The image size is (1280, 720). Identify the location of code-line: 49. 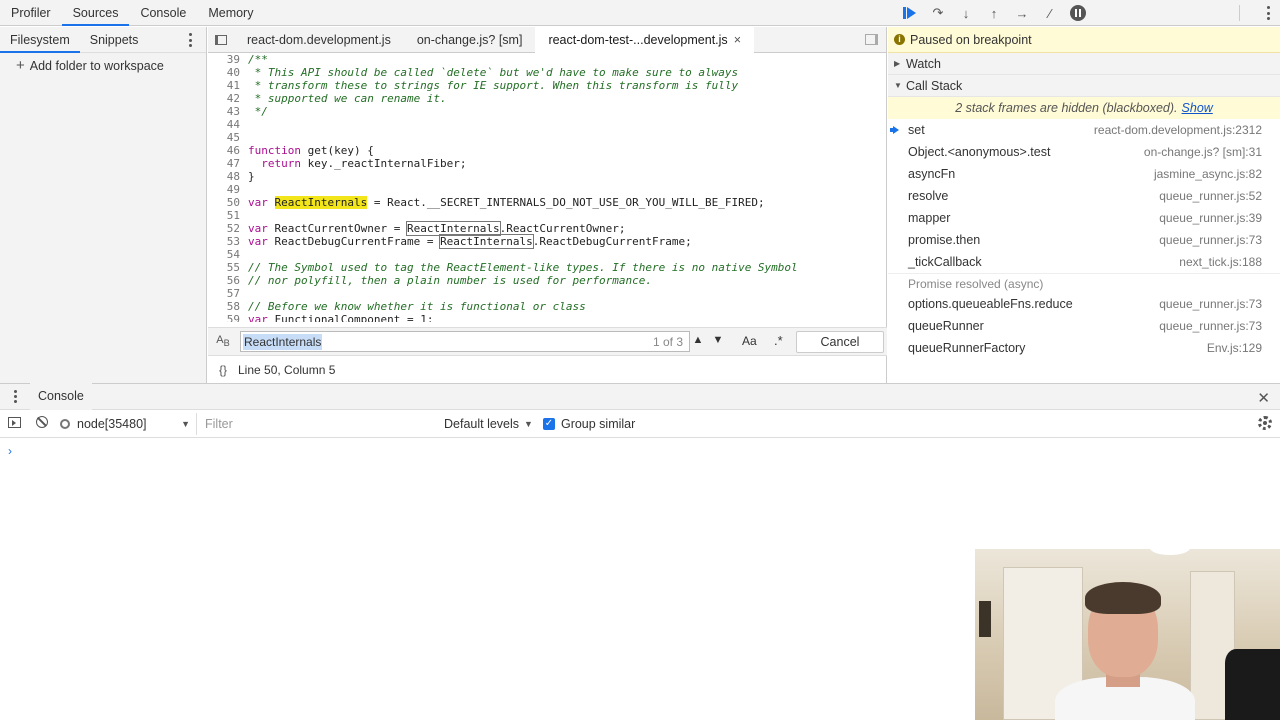
(547, 189).